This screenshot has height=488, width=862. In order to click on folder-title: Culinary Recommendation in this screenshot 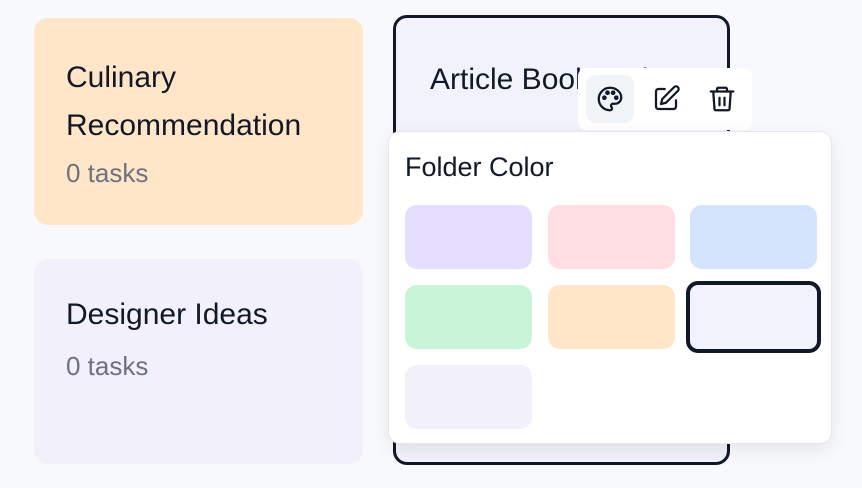, I will do `click(184, 101)`.